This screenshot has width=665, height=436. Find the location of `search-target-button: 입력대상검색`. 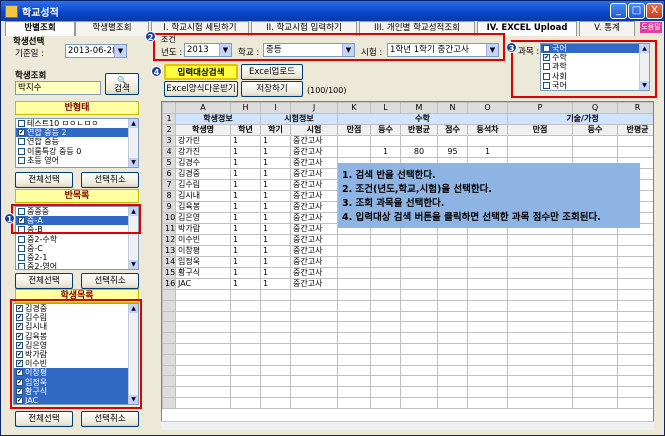

search-target-button: 입력대상검색 is located at coordinates (201, 72).